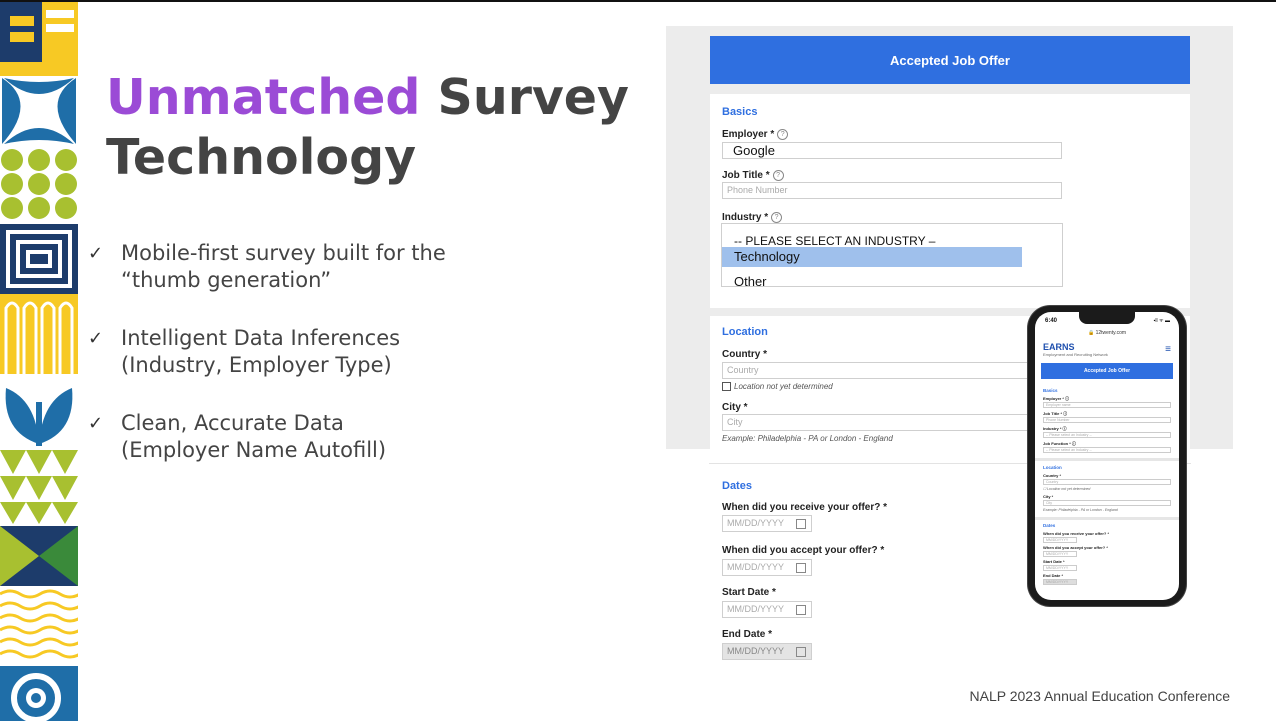 This screenshot has height=721, width=1276. Describe the element at coordinates (261, 338) in the screenshot. I see `bullet-line: Intelligent Data Inferences` at that location.